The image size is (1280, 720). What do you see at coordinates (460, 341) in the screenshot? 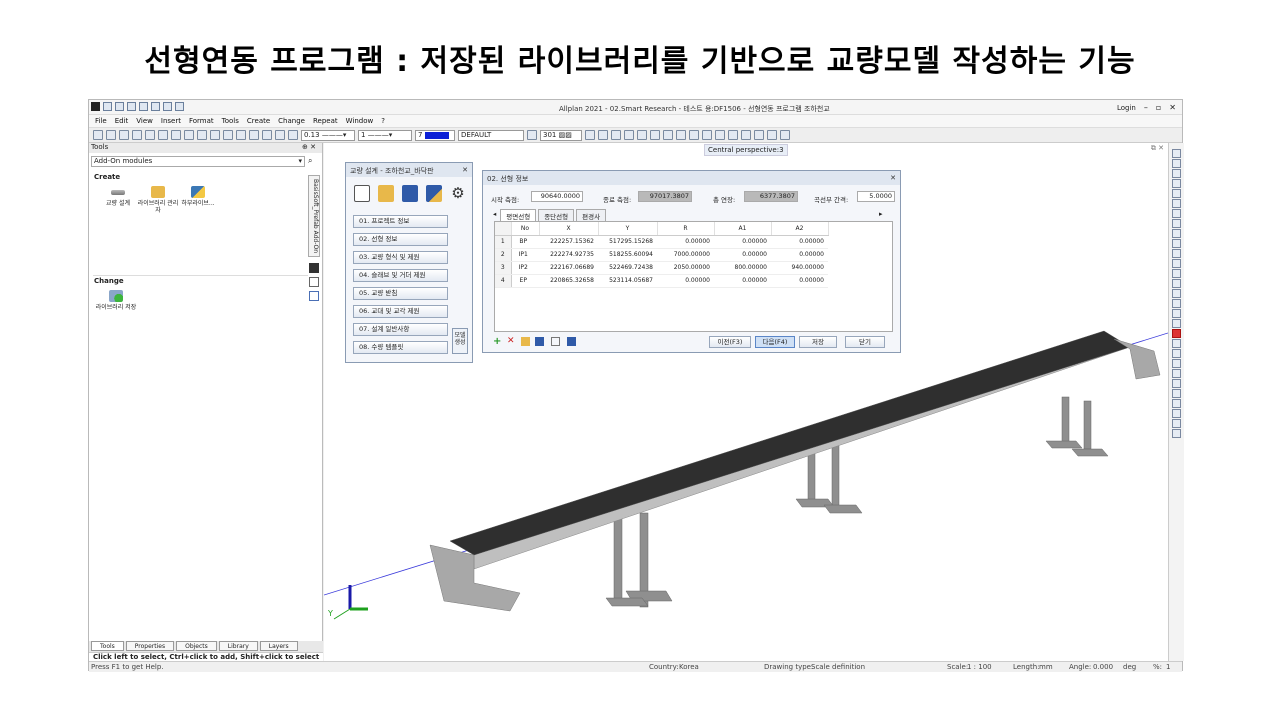
I see `create-model-button: 모델 생성` at bounding box center [460, 341].